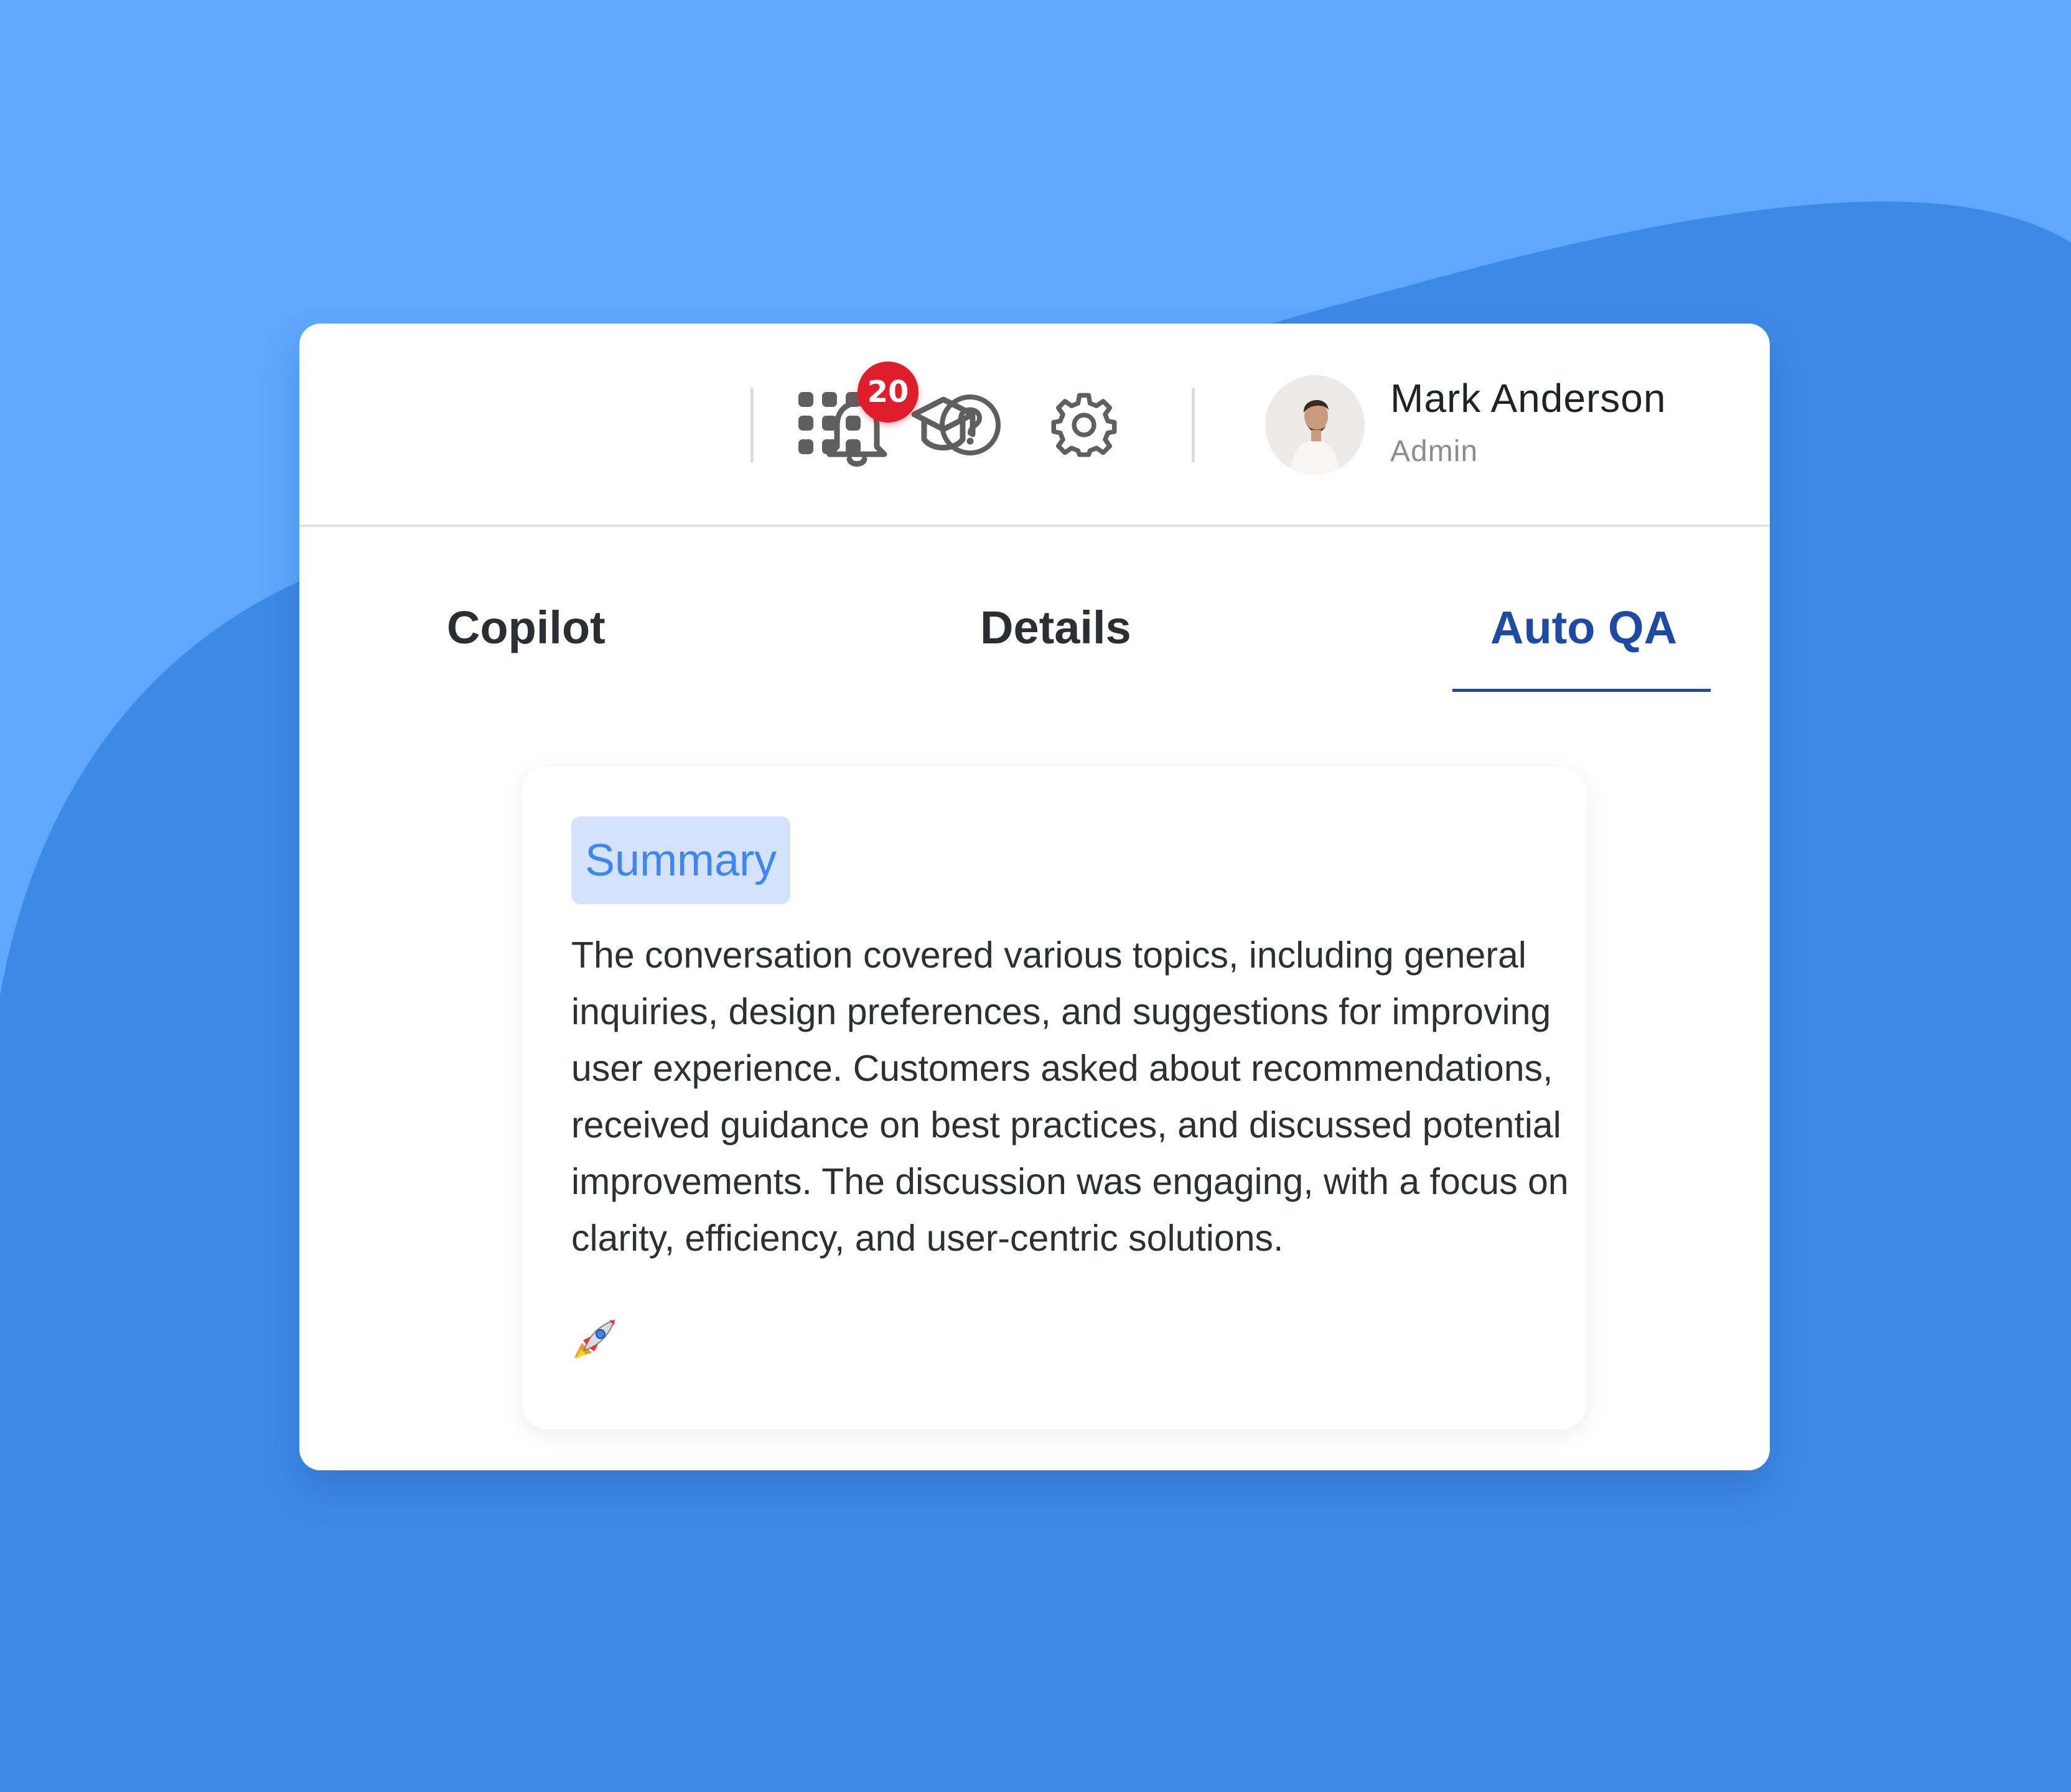 Image resolution: width=2071 pixels, height=1792 pixels. What do you see at coordinates (1055, 627) in the screenshot?
I see `tab-details: Details` at bounding box center [1055, 627].